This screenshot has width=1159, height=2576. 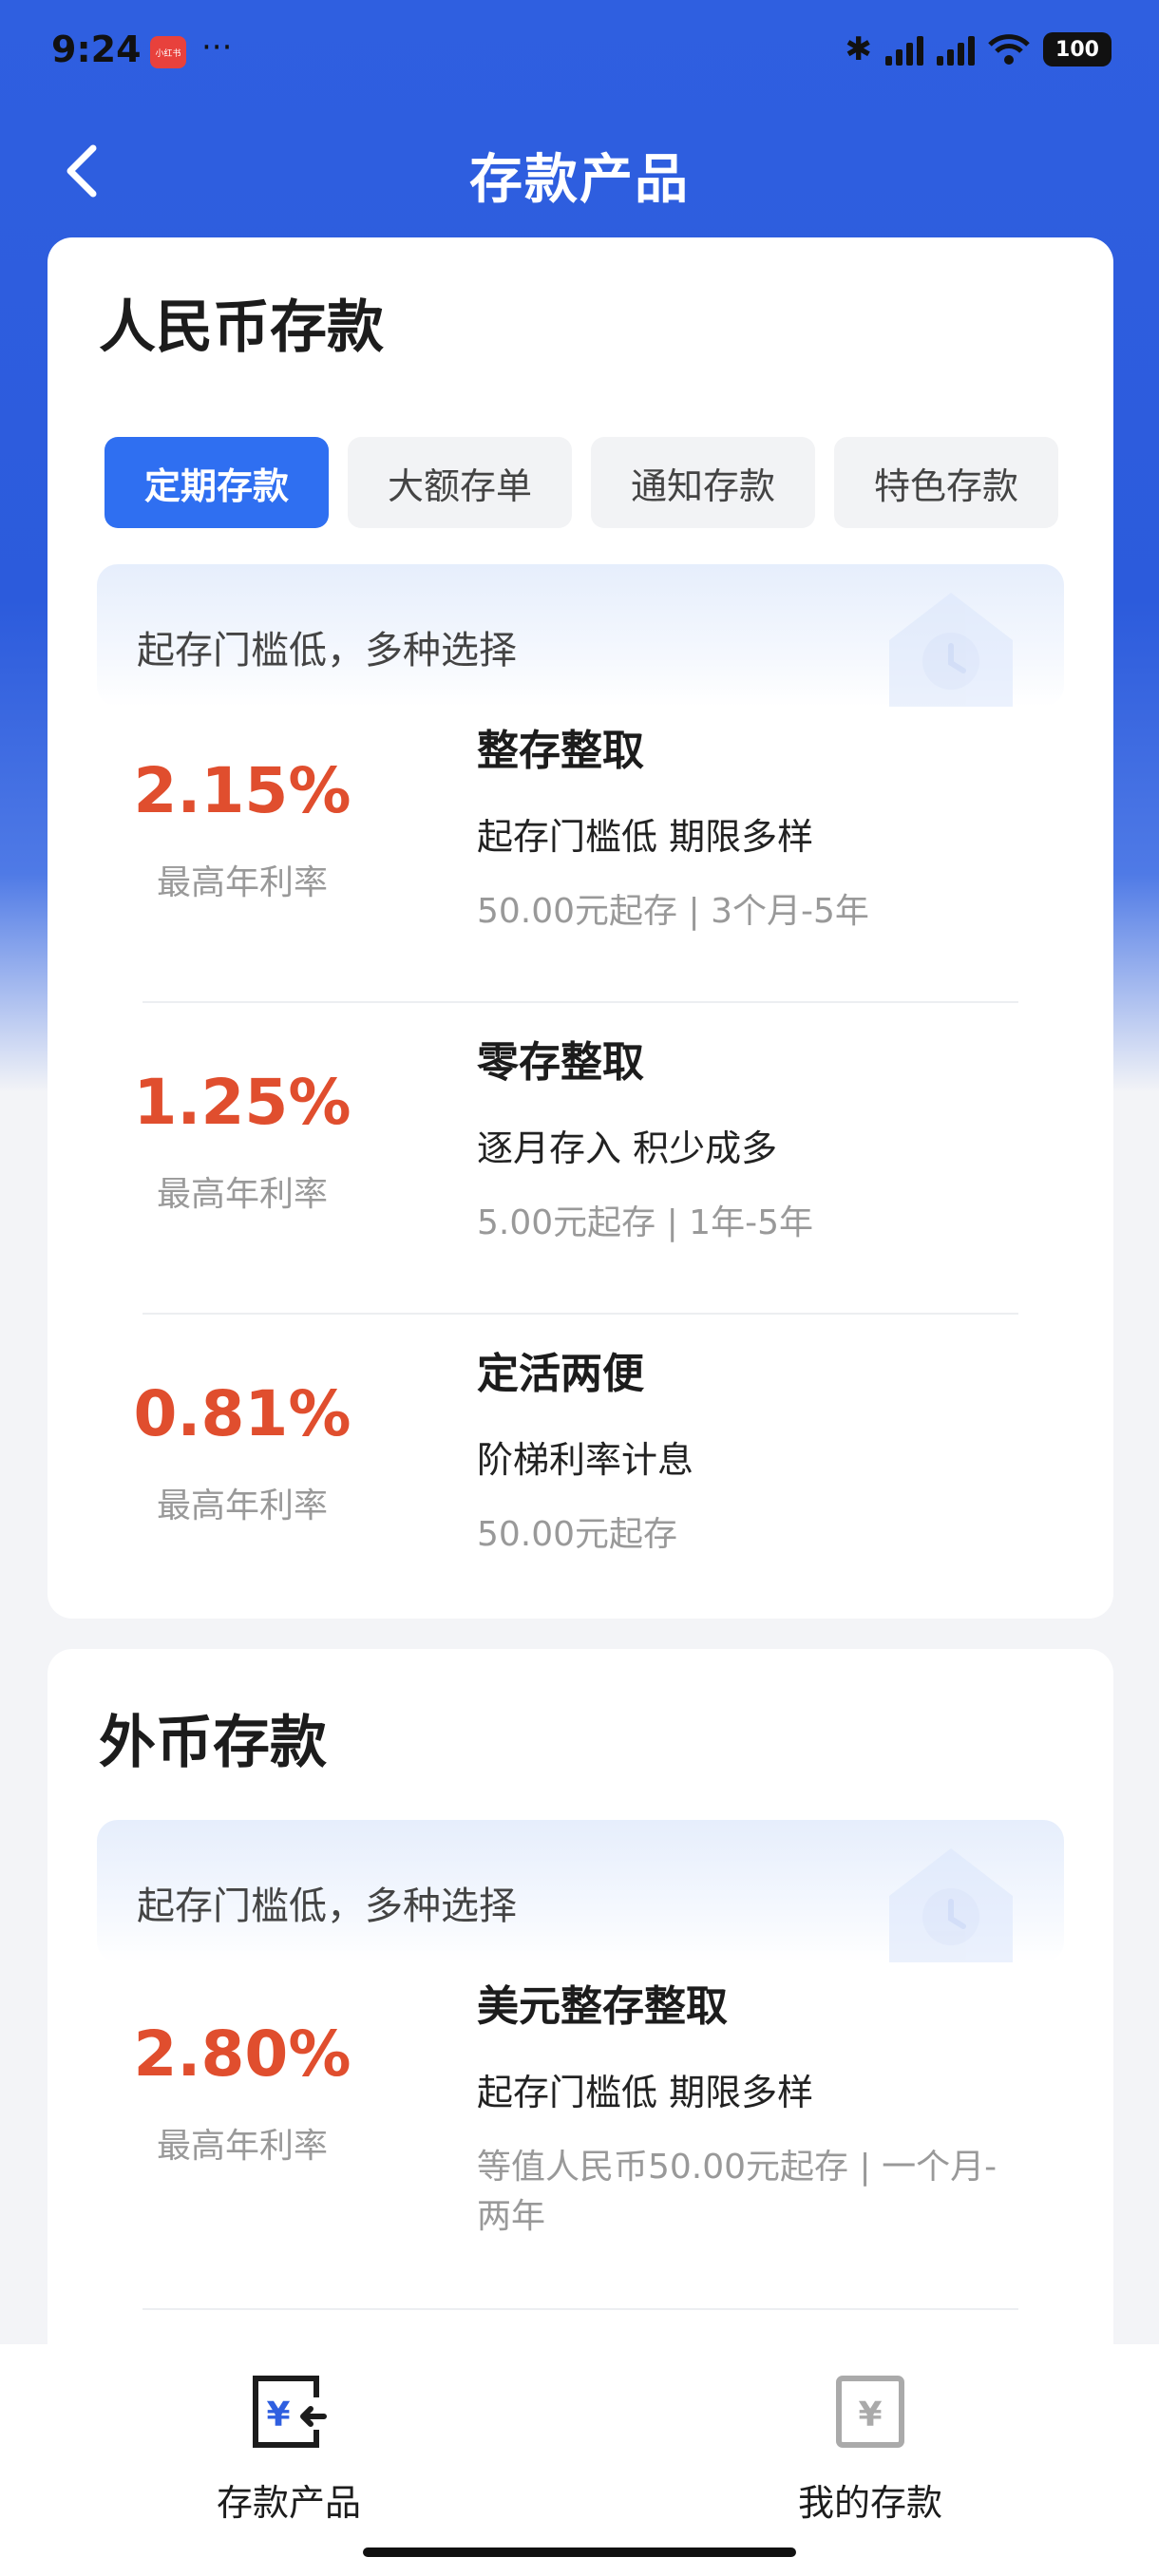 What do you see at coordinates (859, 49) in the screenshot?
I see `bluetooth-icon: ✱` at bounding box center [859, 49].